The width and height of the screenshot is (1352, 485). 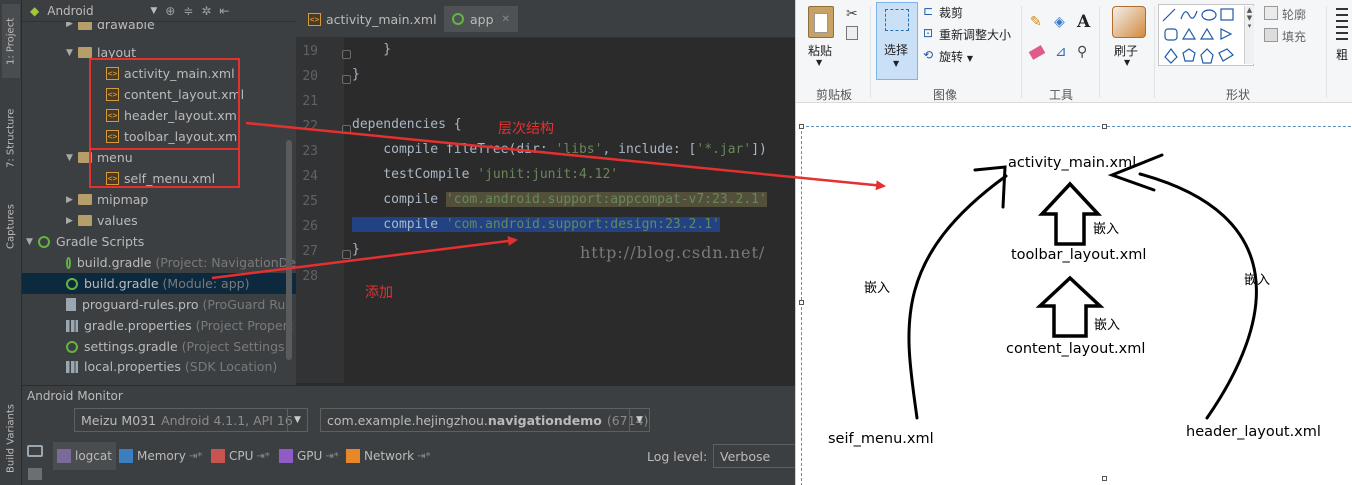 I want to click on line-number-gutter, so click(x=320, y=210).